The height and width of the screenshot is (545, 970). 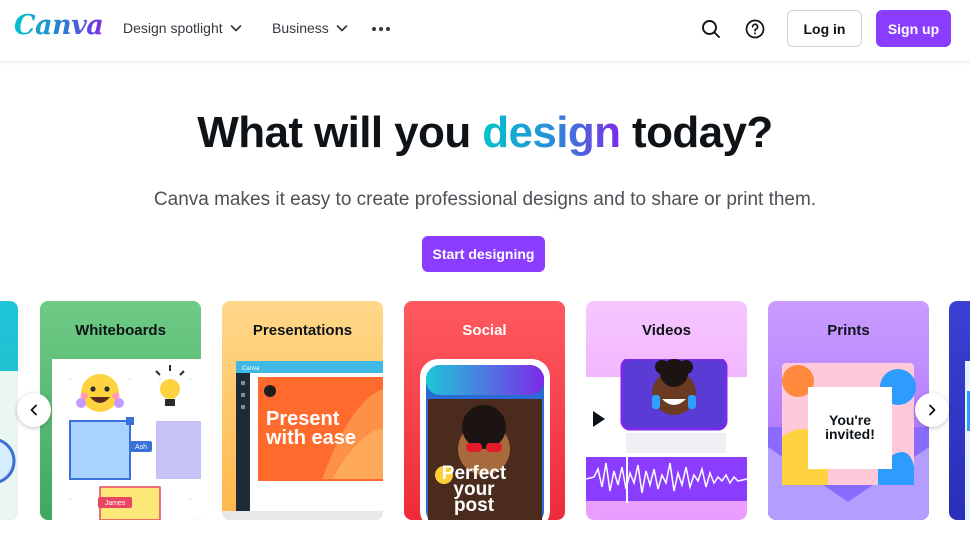 What do you see at coordinates (340, 132) in the screenshot?
I see `hero-title-start: What will you` at bounding box center [340, 132].